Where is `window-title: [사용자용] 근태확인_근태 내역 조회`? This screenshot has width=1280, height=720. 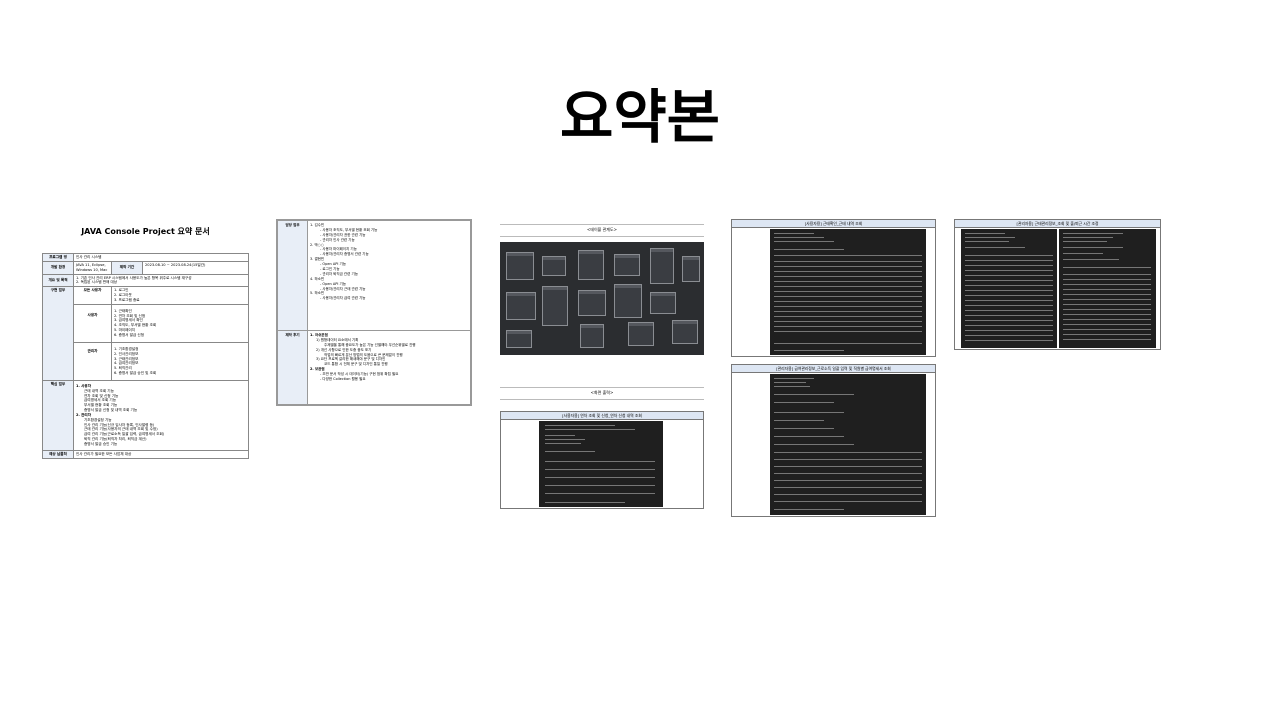 window-title: [사용자용] 근태확인_근태 내역 조회 is located at coordinates (833, 224).